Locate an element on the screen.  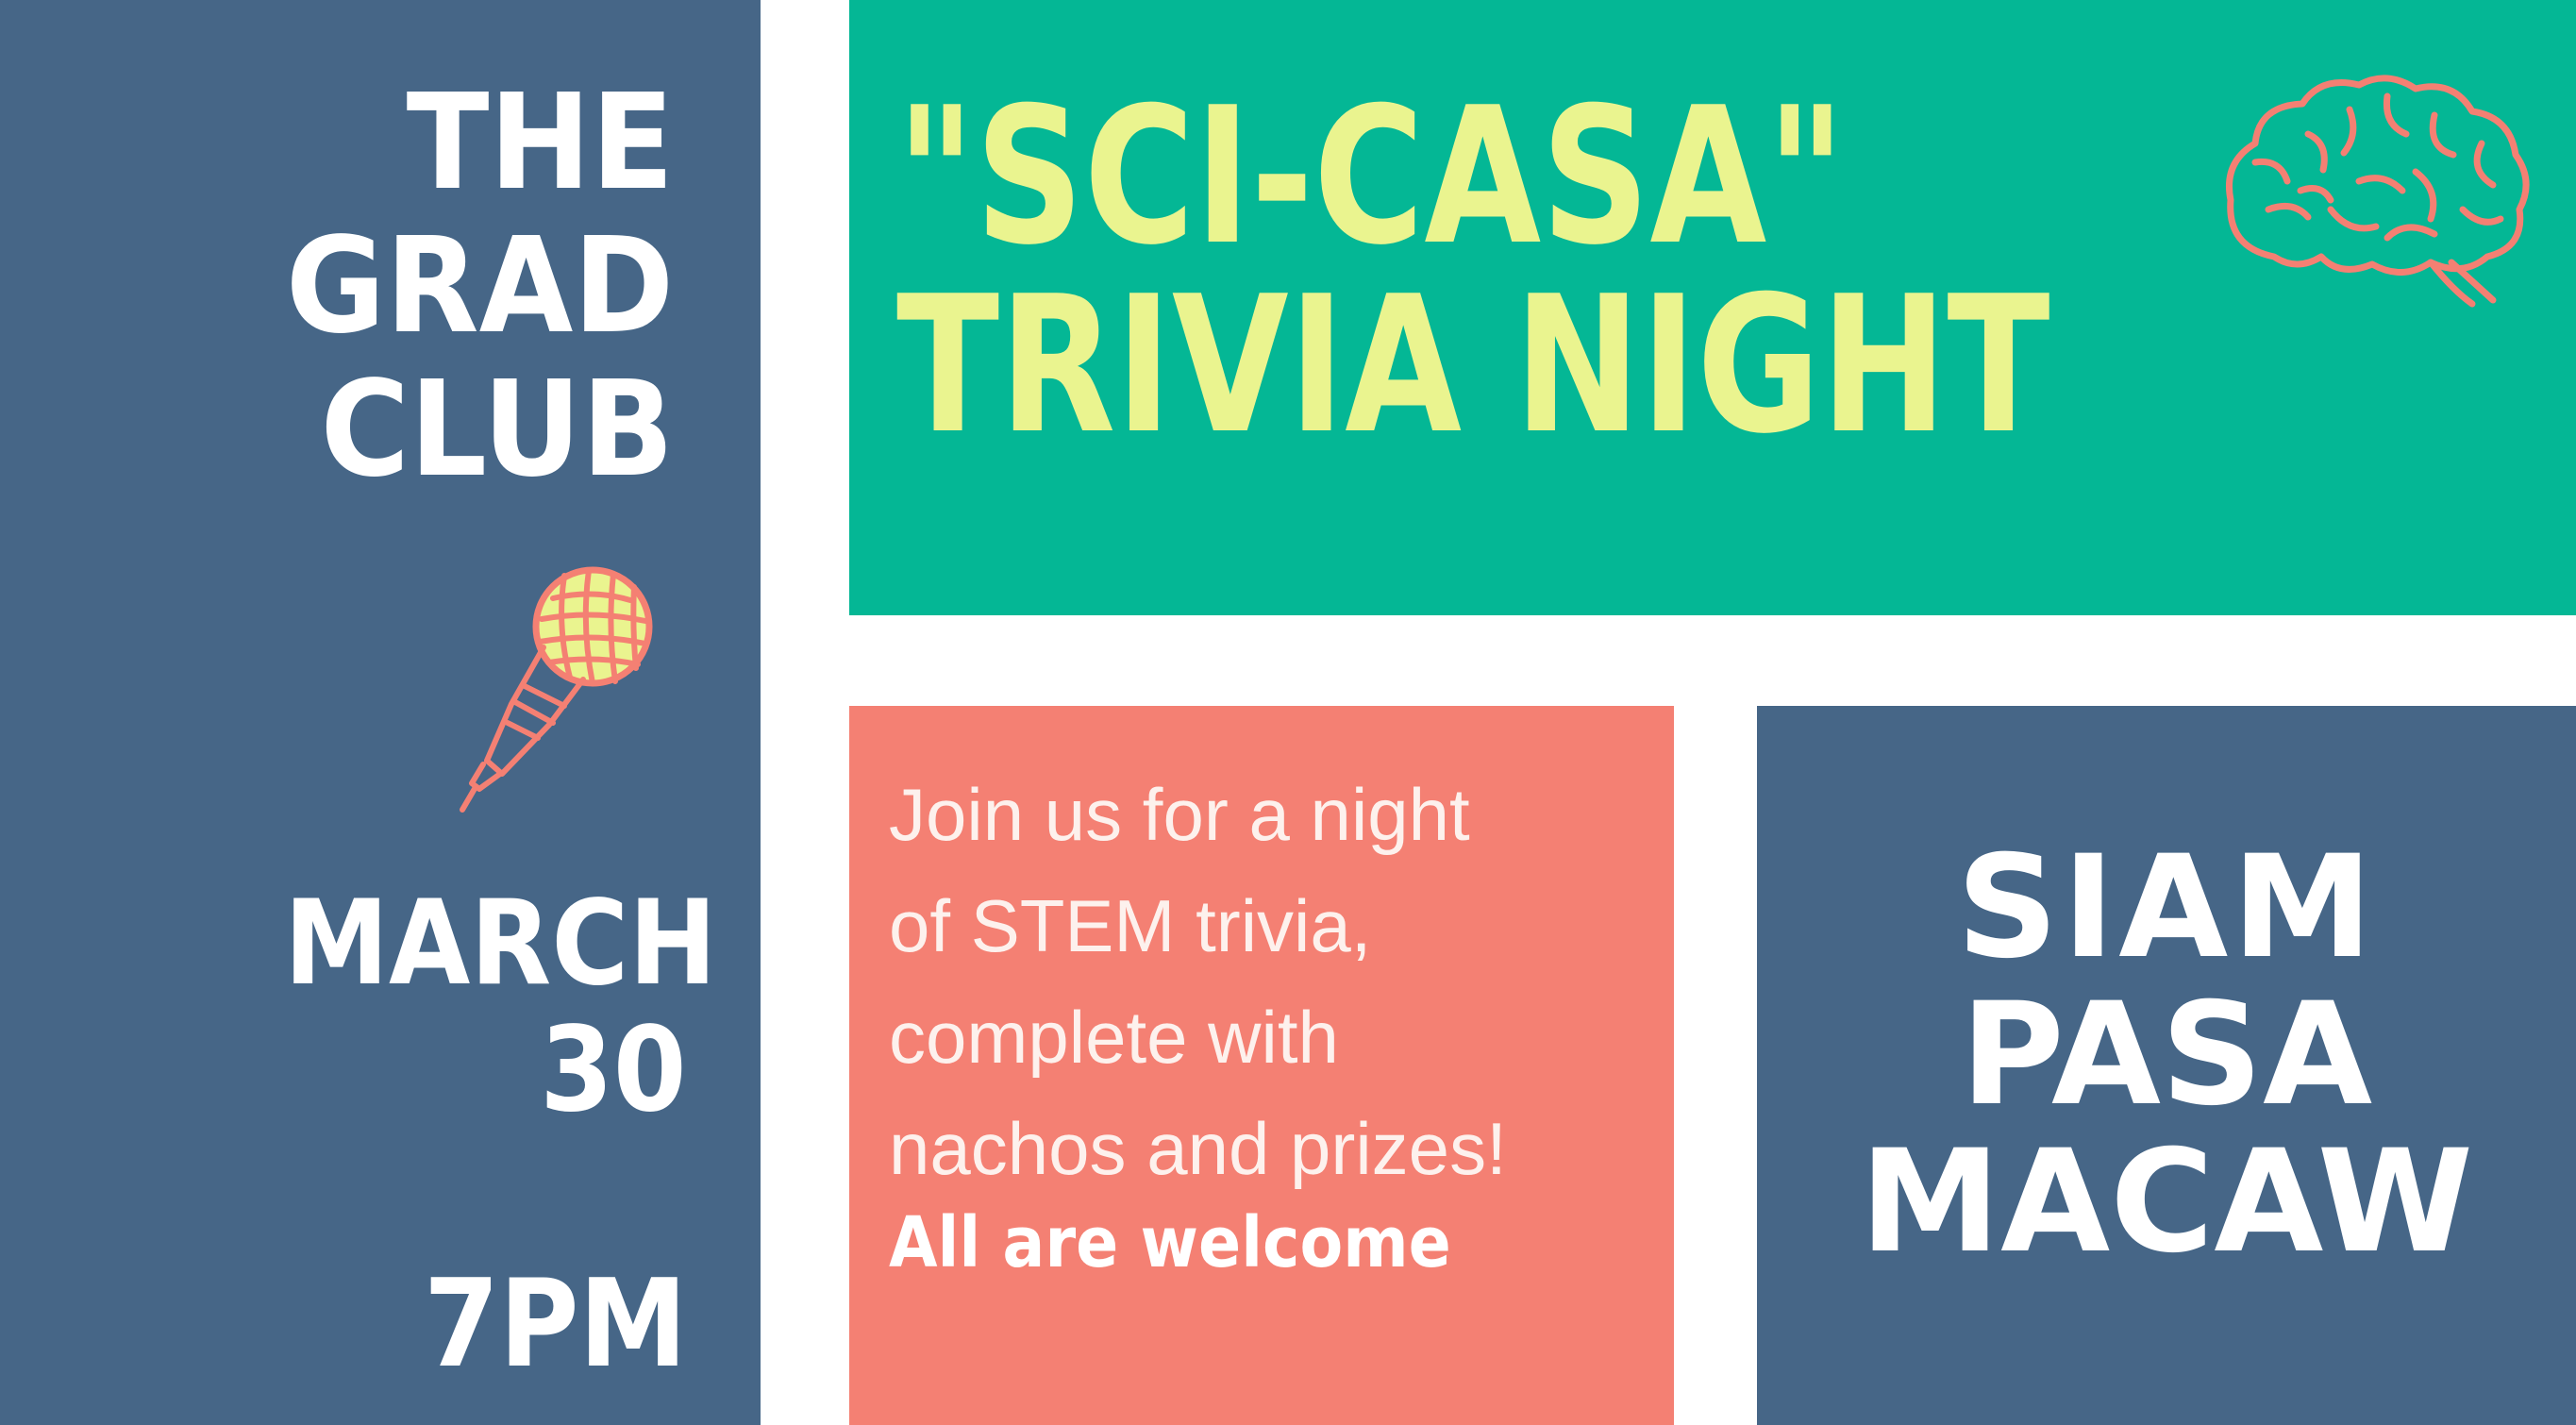
microphone-icon is located at coordinates (556, 689).